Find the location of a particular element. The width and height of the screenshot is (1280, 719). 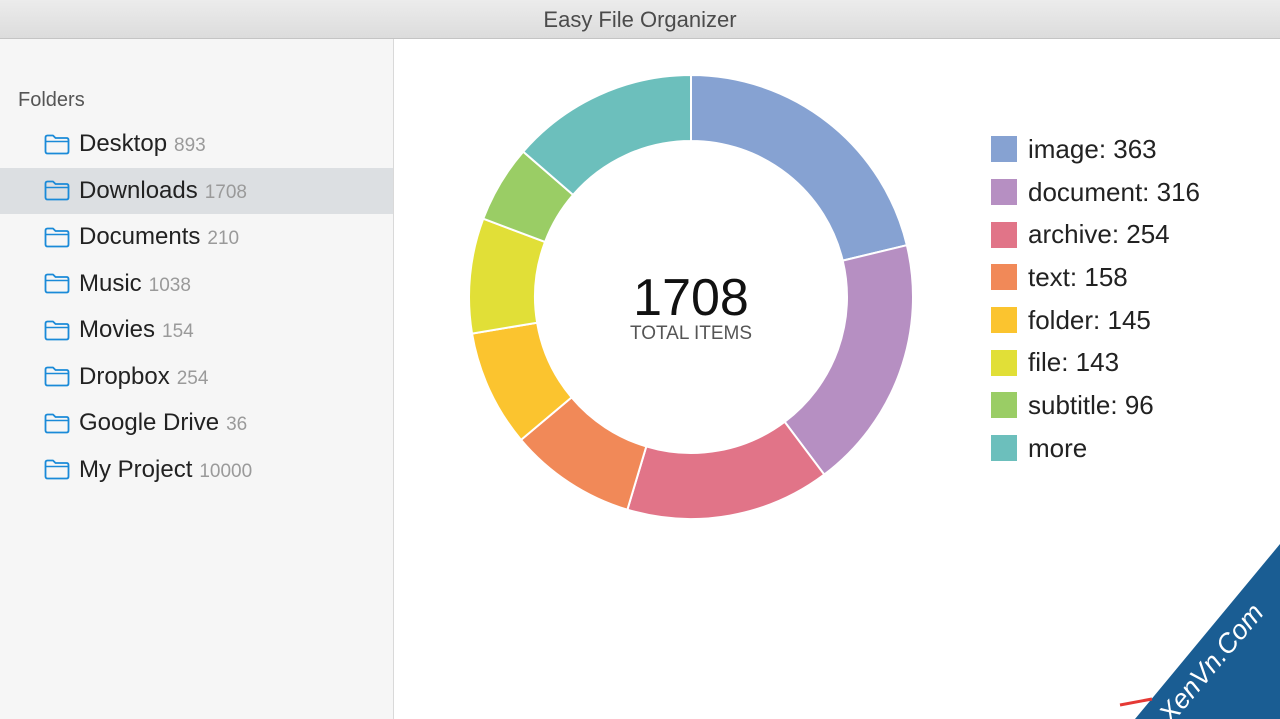

legend-label: archive: 254 is located at coordinates (1099, 234).